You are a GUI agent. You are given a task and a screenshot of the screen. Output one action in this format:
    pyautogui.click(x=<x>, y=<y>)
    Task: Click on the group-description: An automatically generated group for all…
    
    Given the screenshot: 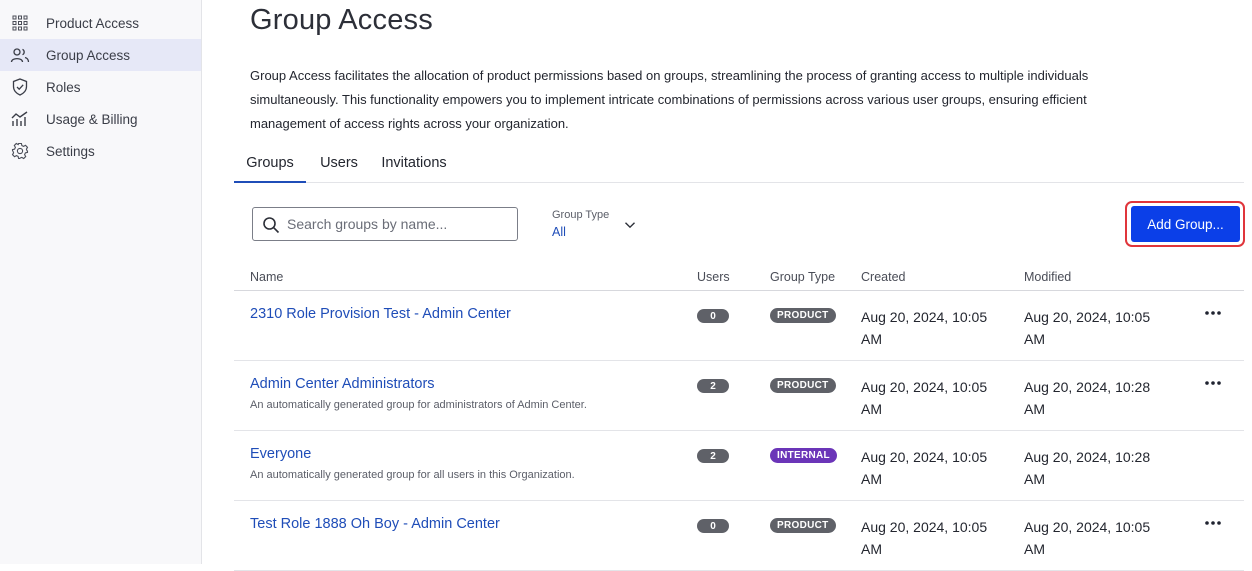 What is the action you would take?
    pyautogui.click(x=412, y=475)
    